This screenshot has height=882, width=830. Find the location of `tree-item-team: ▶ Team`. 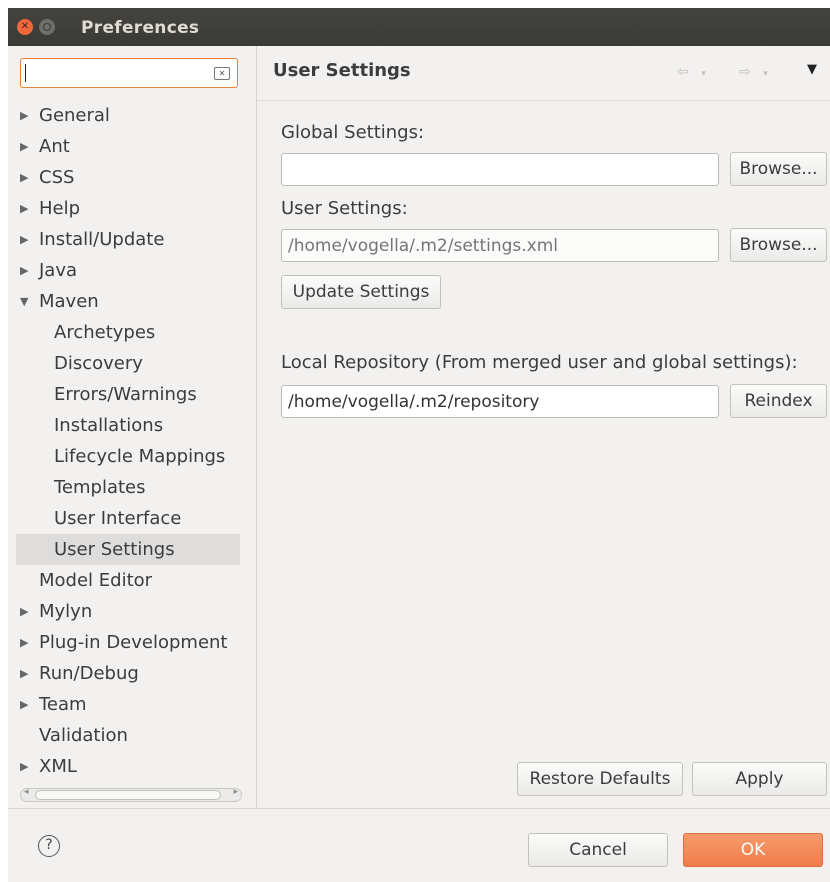

tree-item-team: ▶ Team is located at coordinates (132, 704).